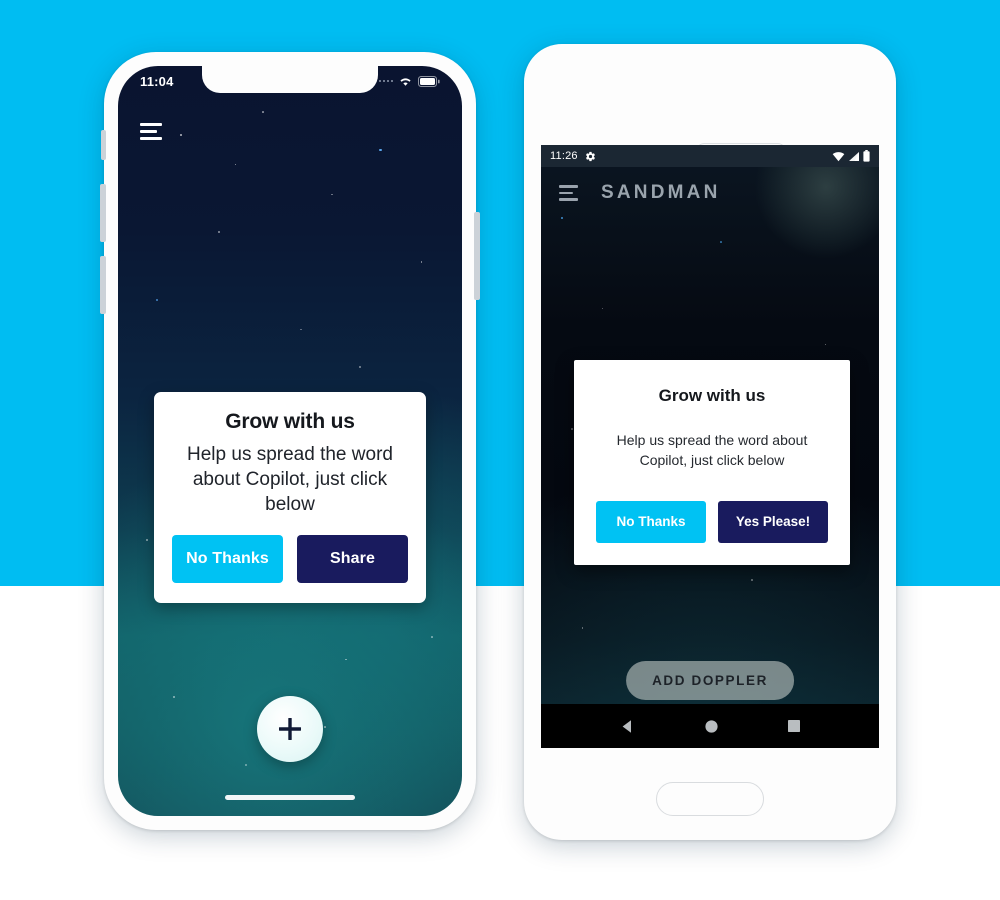 This screenshot has height=900, width=1000. I want to click on android-status-bar: 11:26, so click(710, 156).